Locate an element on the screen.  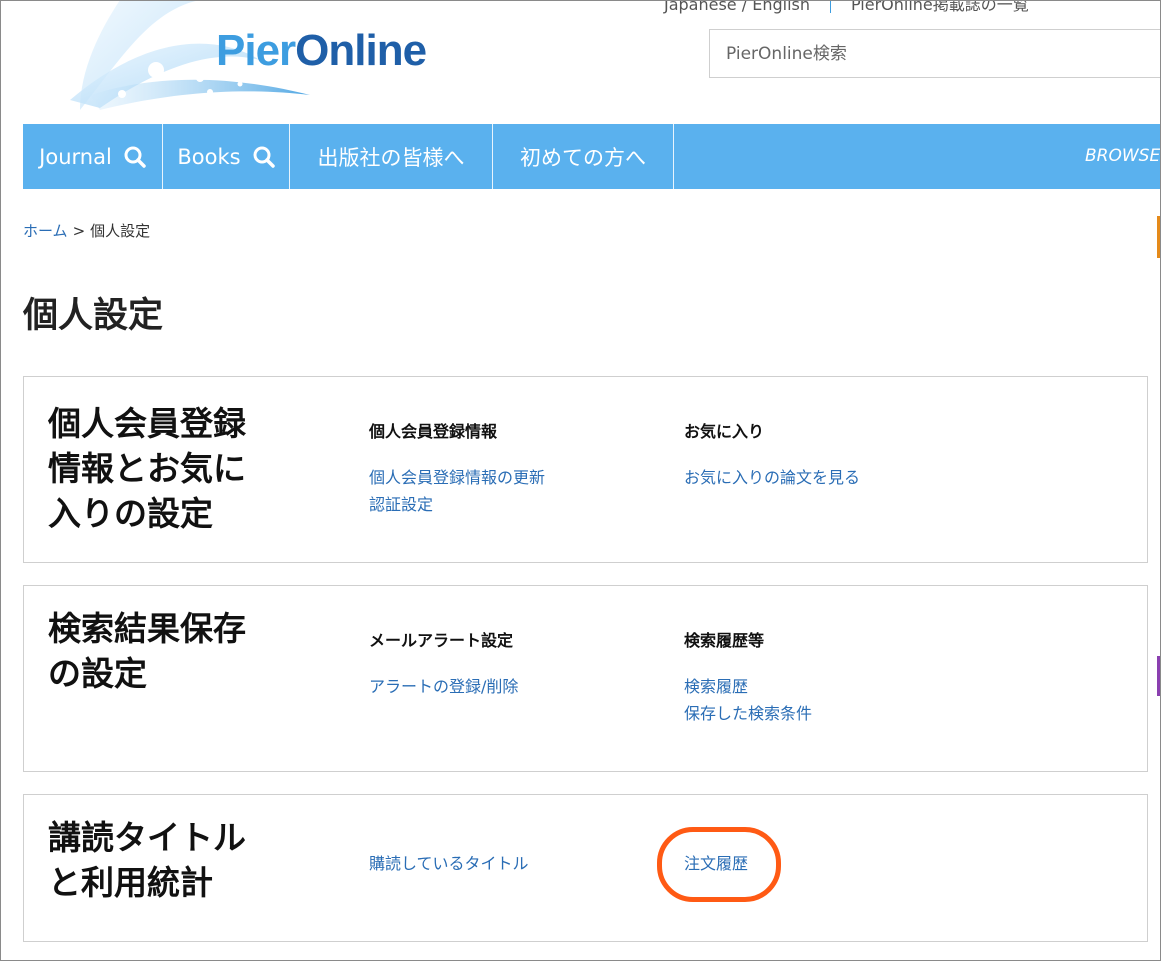
browse-by-label: BROWSE BY is located at coordinates (1123, 156).